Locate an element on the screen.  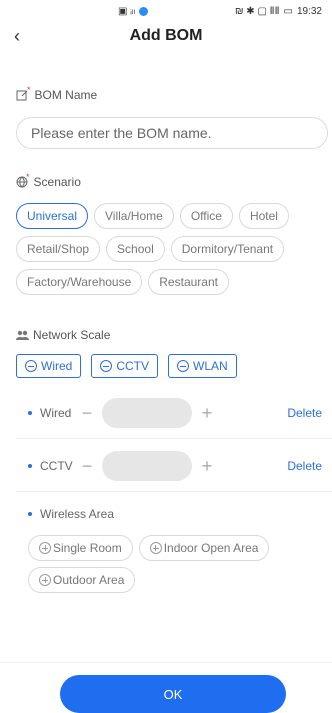
status-time: 19:32 is located at coordinates (309, 11).